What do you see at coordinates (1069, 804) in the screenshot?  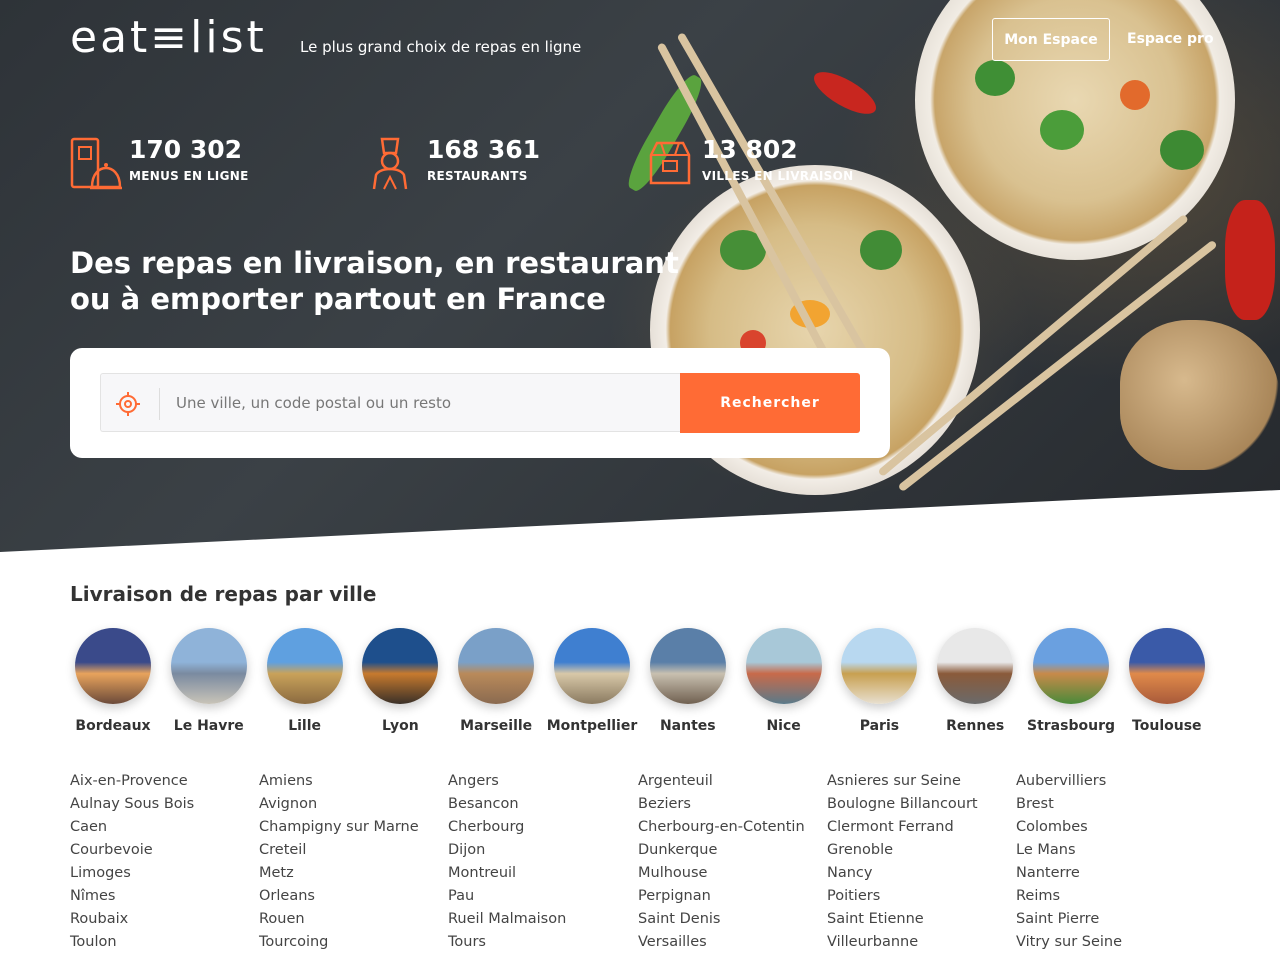 I see `city-link: Brest` at bounding box center [1069, 804].